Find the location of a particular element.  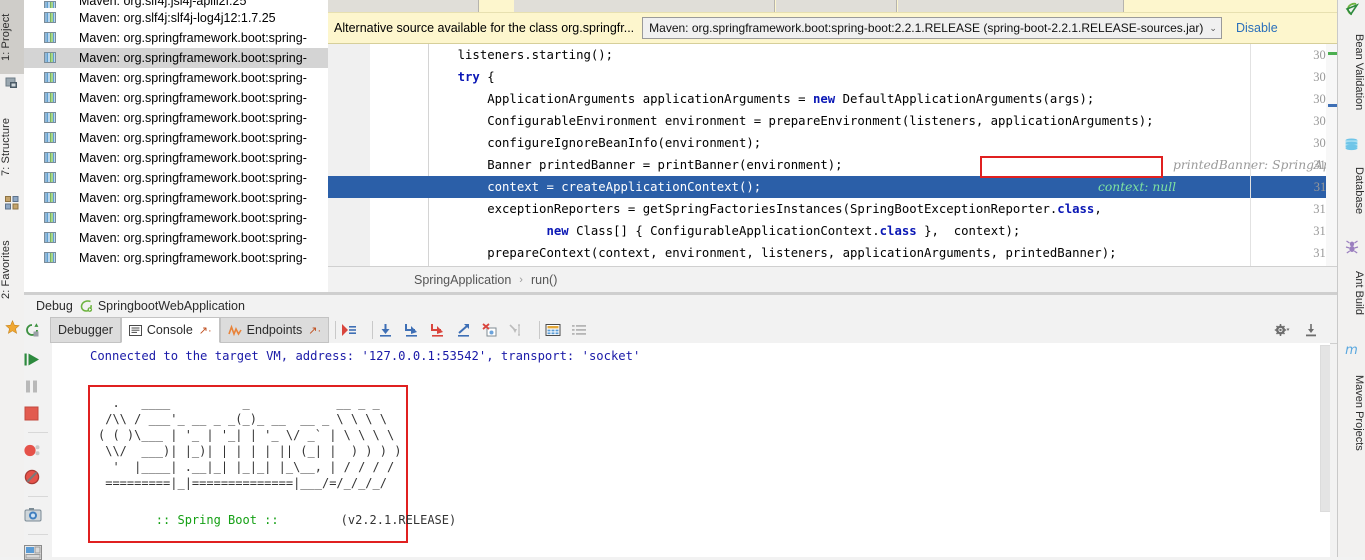

run-to-cursor-icon is located at coordinates (521, 330).